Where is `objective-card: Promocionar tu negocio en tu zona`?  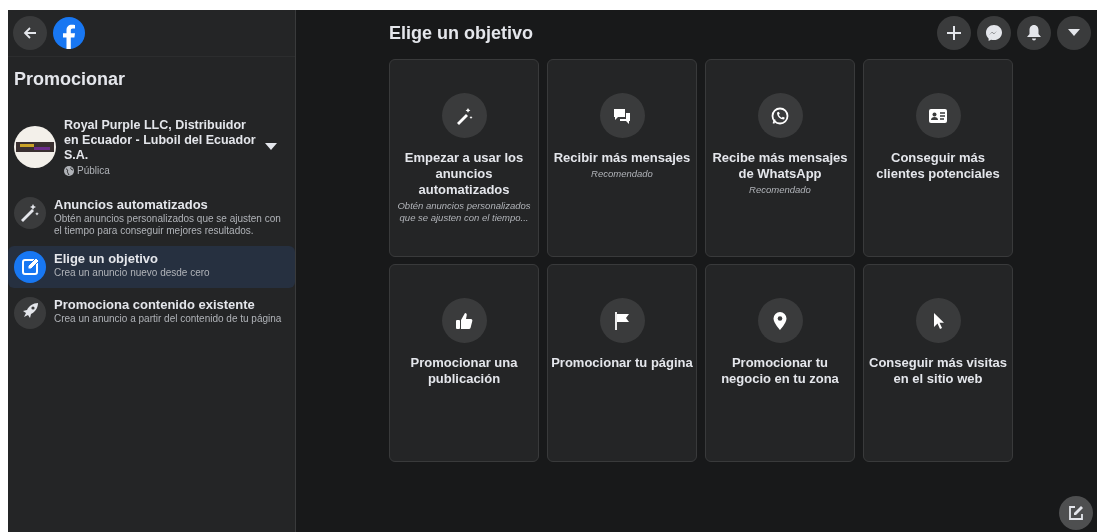
objective-card: Promocionar tu negocio en tu zona is located at coordinates (780, 363).